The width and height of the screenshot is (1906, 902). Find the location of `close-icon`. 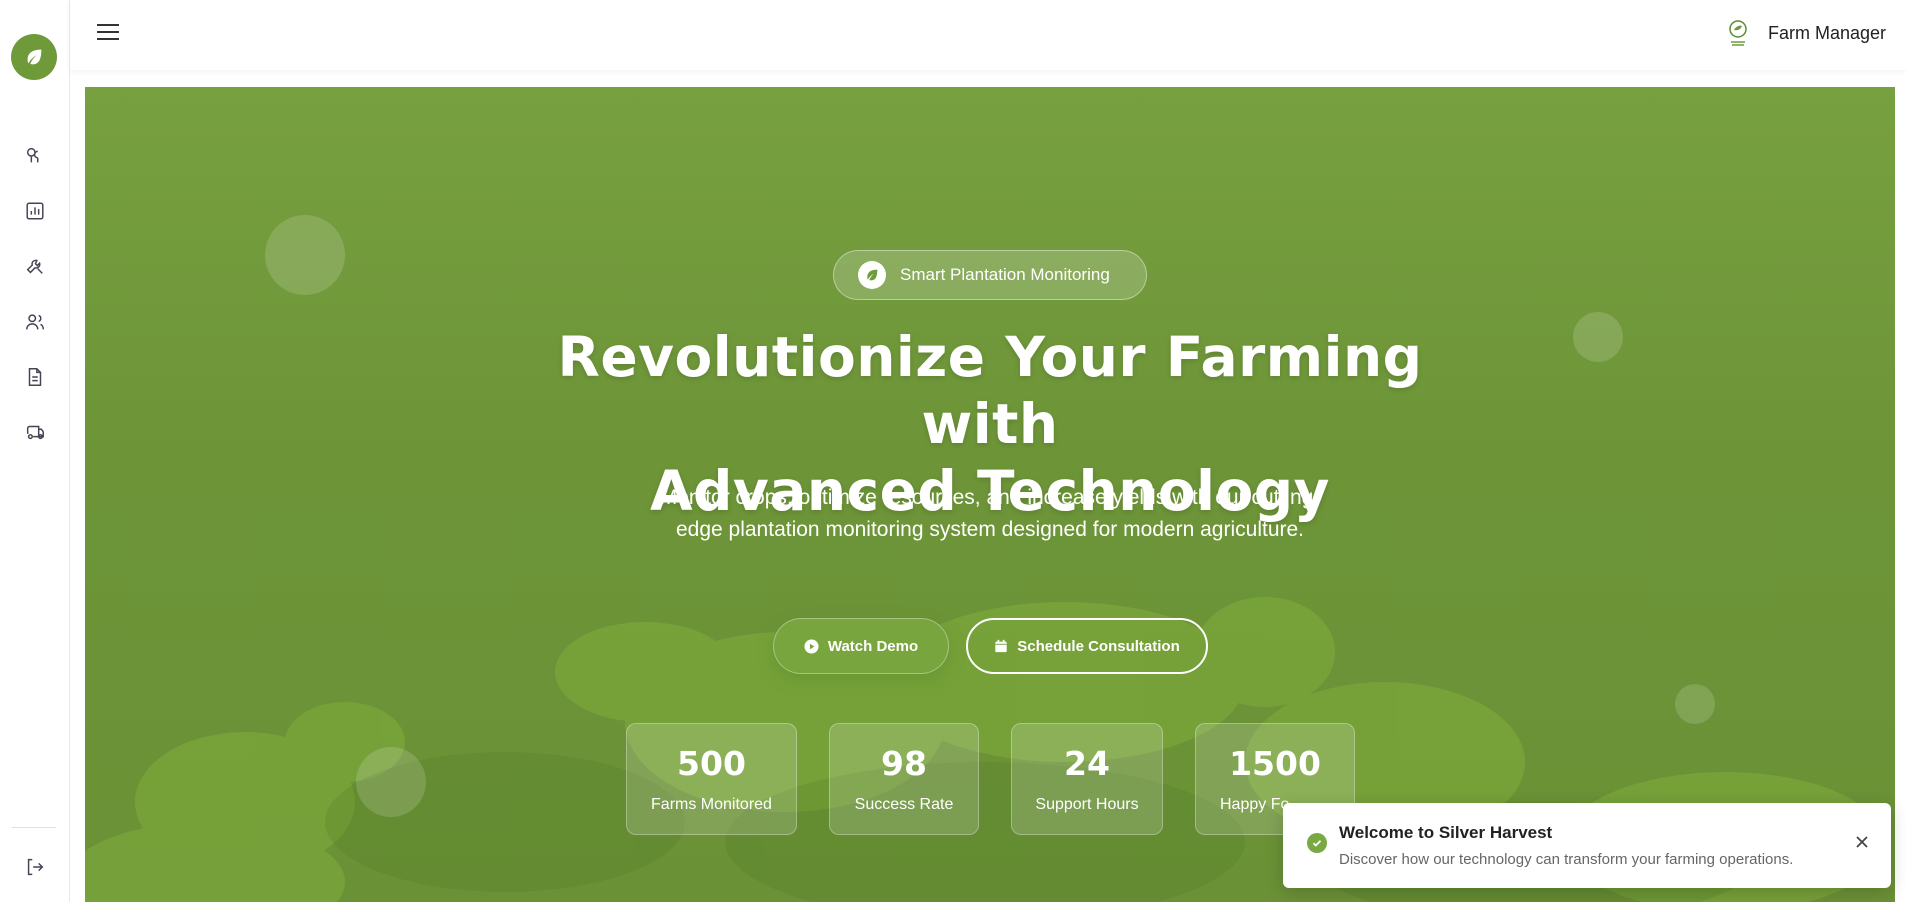

close-icon is located at coordinates (1862, 842).